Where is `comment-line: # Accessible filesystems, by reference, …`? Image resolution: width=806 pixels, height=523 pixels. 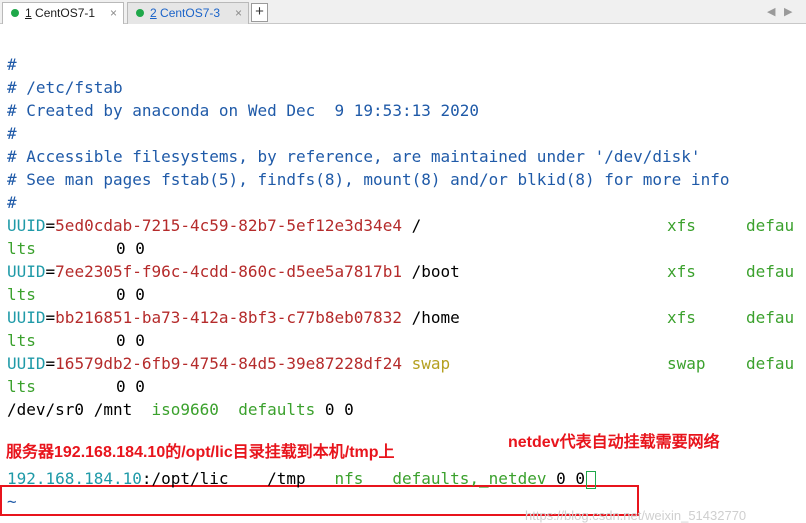 comment-line: # Accessible filesystems, by reference, … is located at coordinates (354, 156).